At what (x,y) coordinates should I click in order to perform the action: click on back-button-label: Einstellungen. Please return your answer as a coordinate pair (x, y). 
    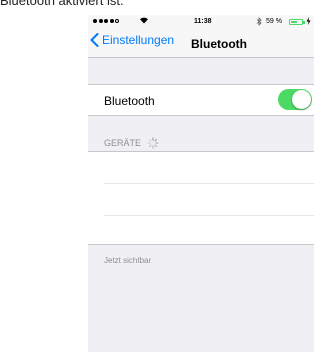
    Looking at the image, I should click on (138, 40).